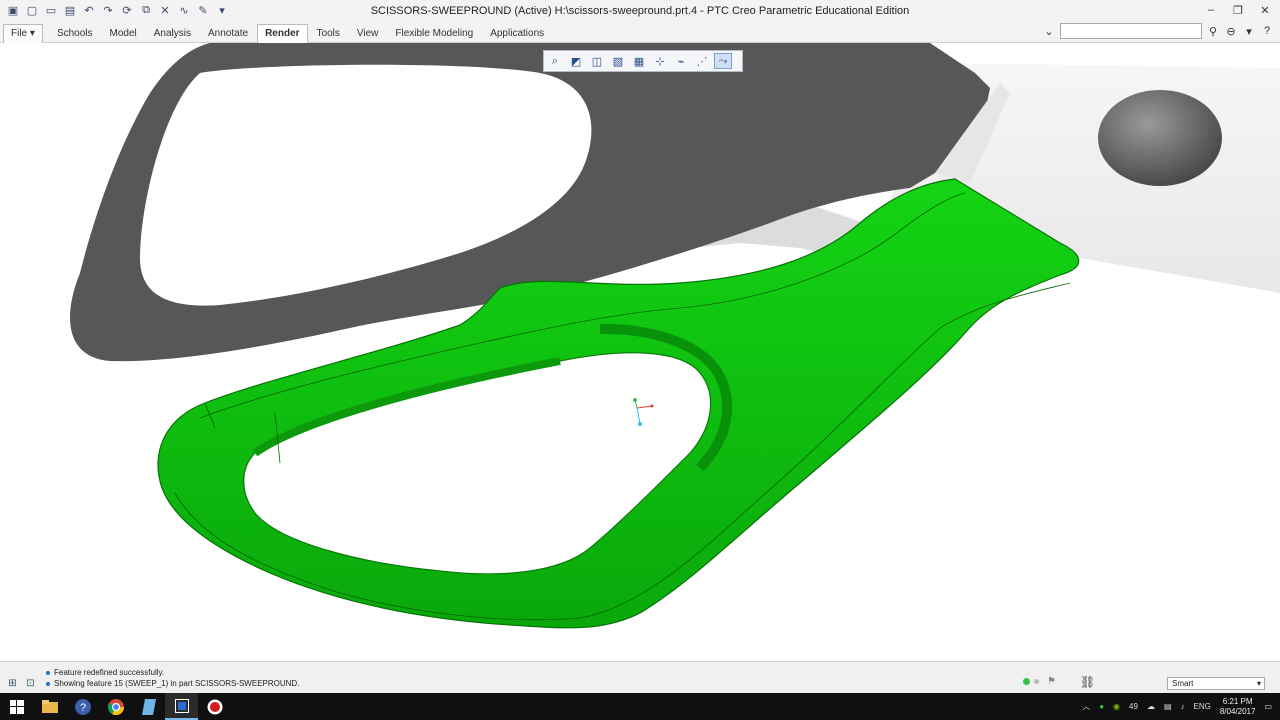 Image resolution: width=1280 pixels, height=720 pixels. What do you see at coordinates (328, 34) in the screenshot?
I see `tab-tools: Tools` at bounding box center [328, 34].